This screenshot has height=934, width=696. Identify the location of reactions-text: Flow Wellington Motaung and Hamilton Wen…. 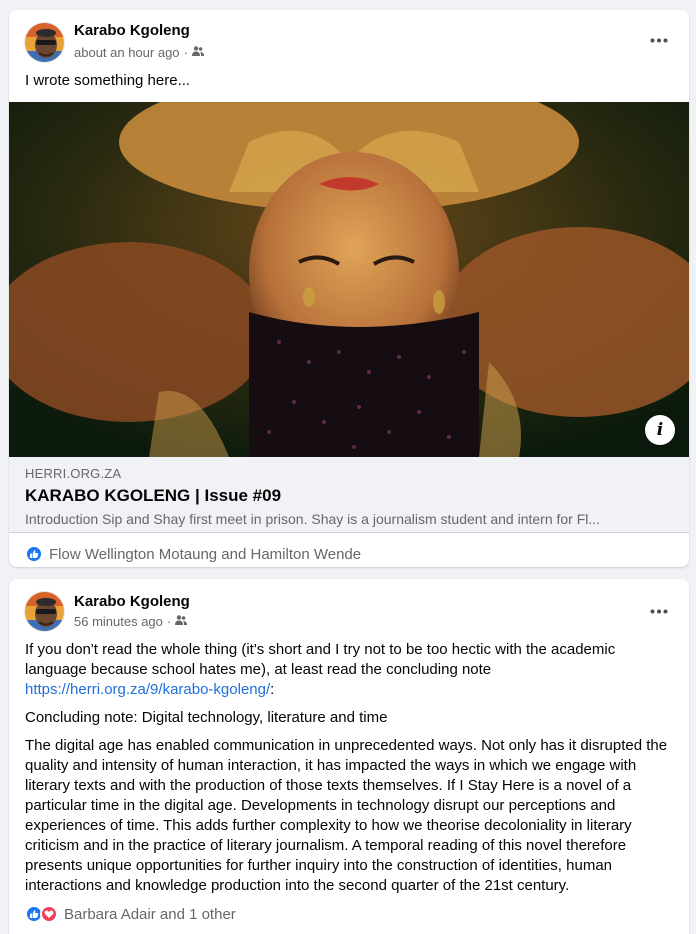
(205, 554).